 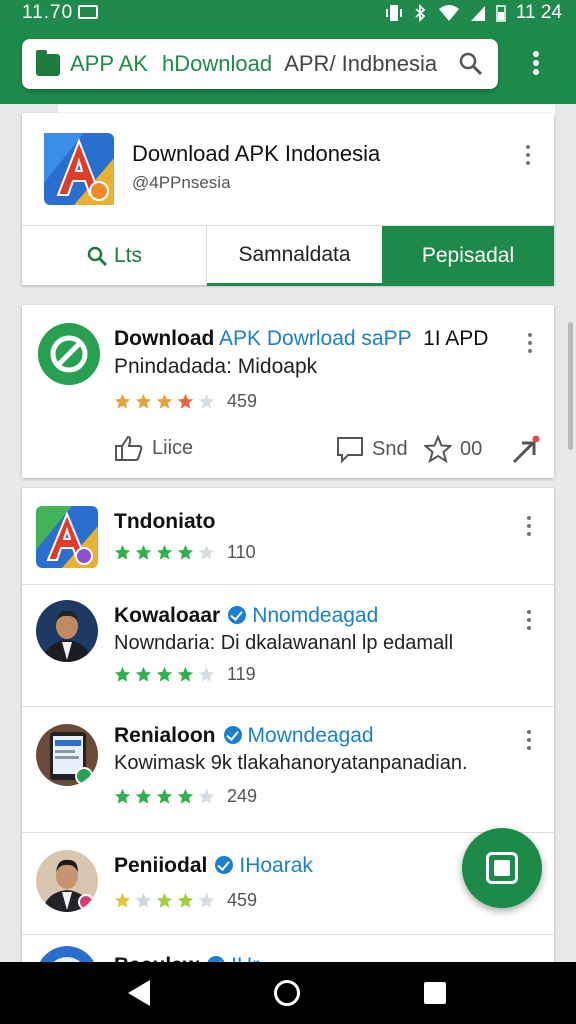 I want to click on list-item-name: Renialoon Mowndeagad, so click(x=244, y=736).